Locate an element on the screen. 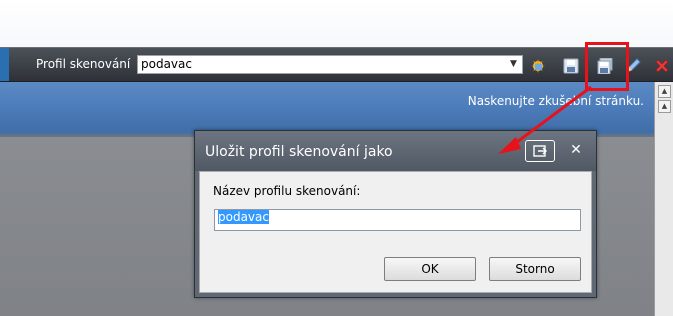 The height and width of the screenshot is (316, 673). toolbar-edge is located at coordinates (4, 64).